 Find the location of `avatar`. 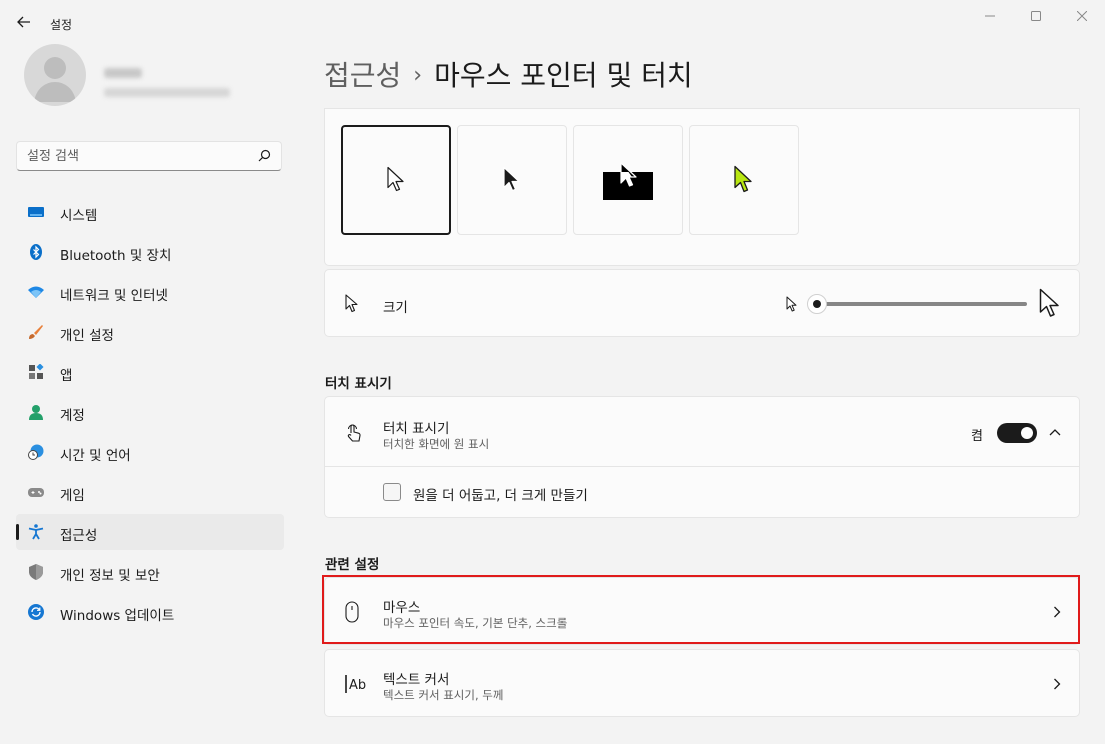

avatar is located at coordinates (55, 75).